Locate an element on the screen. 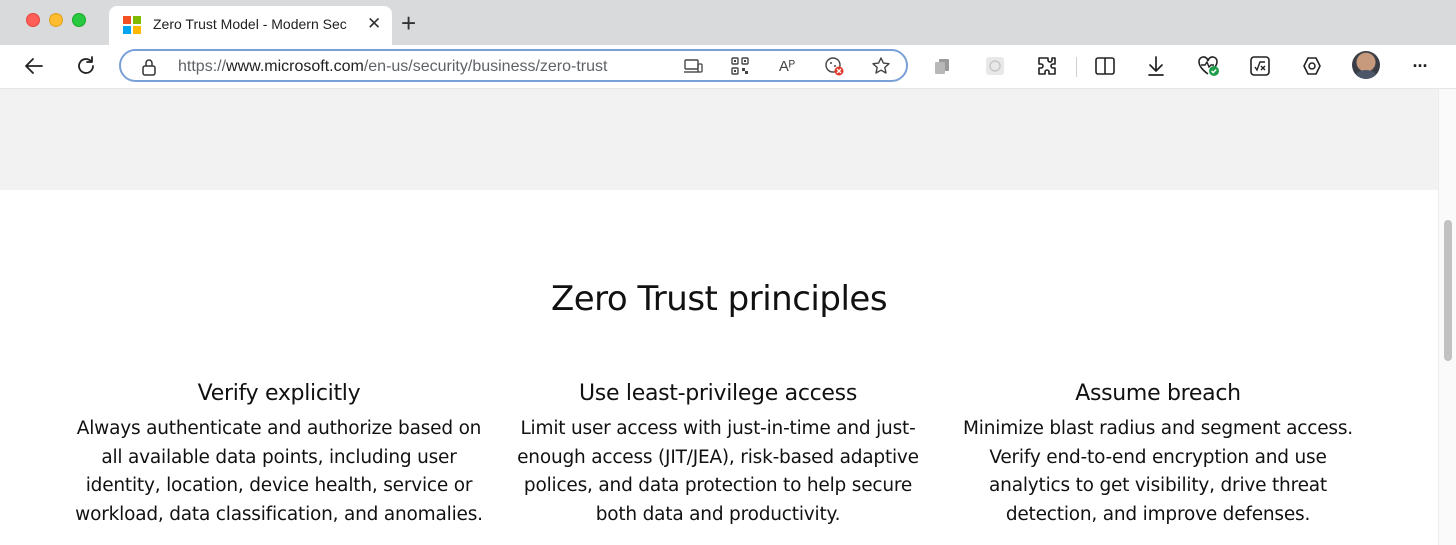 The image size is (1456, 545). split-screen-icon is located at coordinates (1105, 66).